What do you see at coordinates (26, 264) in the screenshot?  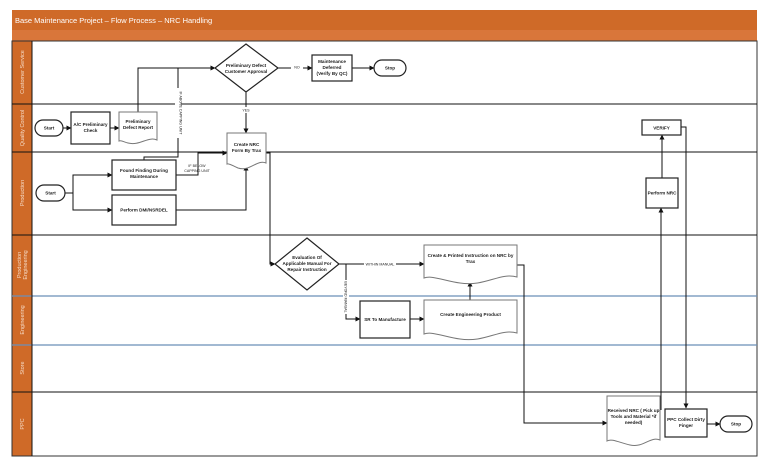 I see `lane-production-engineering-2: Engineering` at bounding box center [26, 264].